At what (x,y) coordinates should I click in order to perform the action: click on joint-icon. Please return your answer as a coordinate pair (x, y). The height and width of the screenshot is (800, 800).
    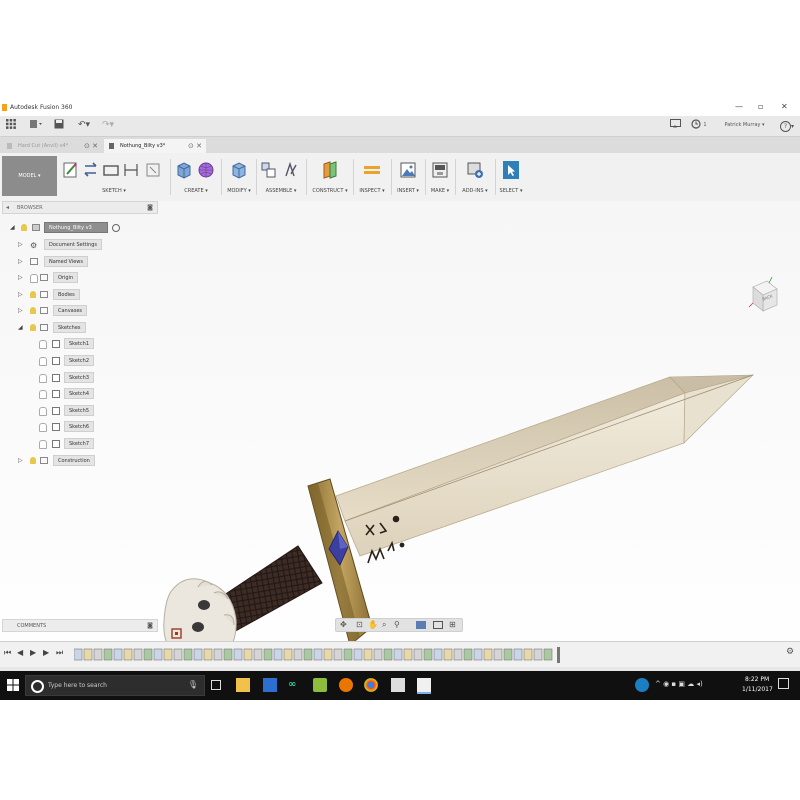
    Looking at the image, I should click on (291, 170).